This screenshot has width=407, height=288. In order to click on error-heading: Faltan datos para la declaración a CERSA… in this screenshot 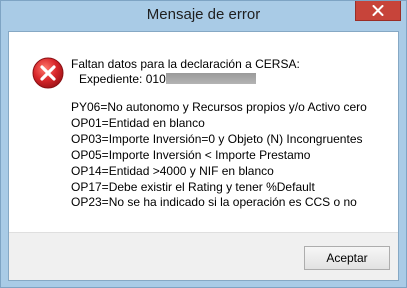, I will do `click(185, 64)`.